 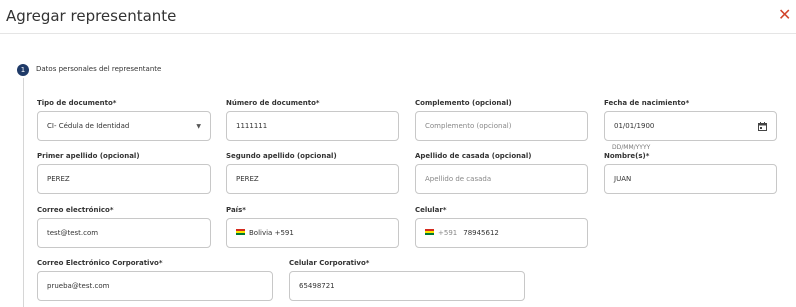 I want to click on celular-corporativo-label: Celular Corporativo*, so click(x=329, y=263).